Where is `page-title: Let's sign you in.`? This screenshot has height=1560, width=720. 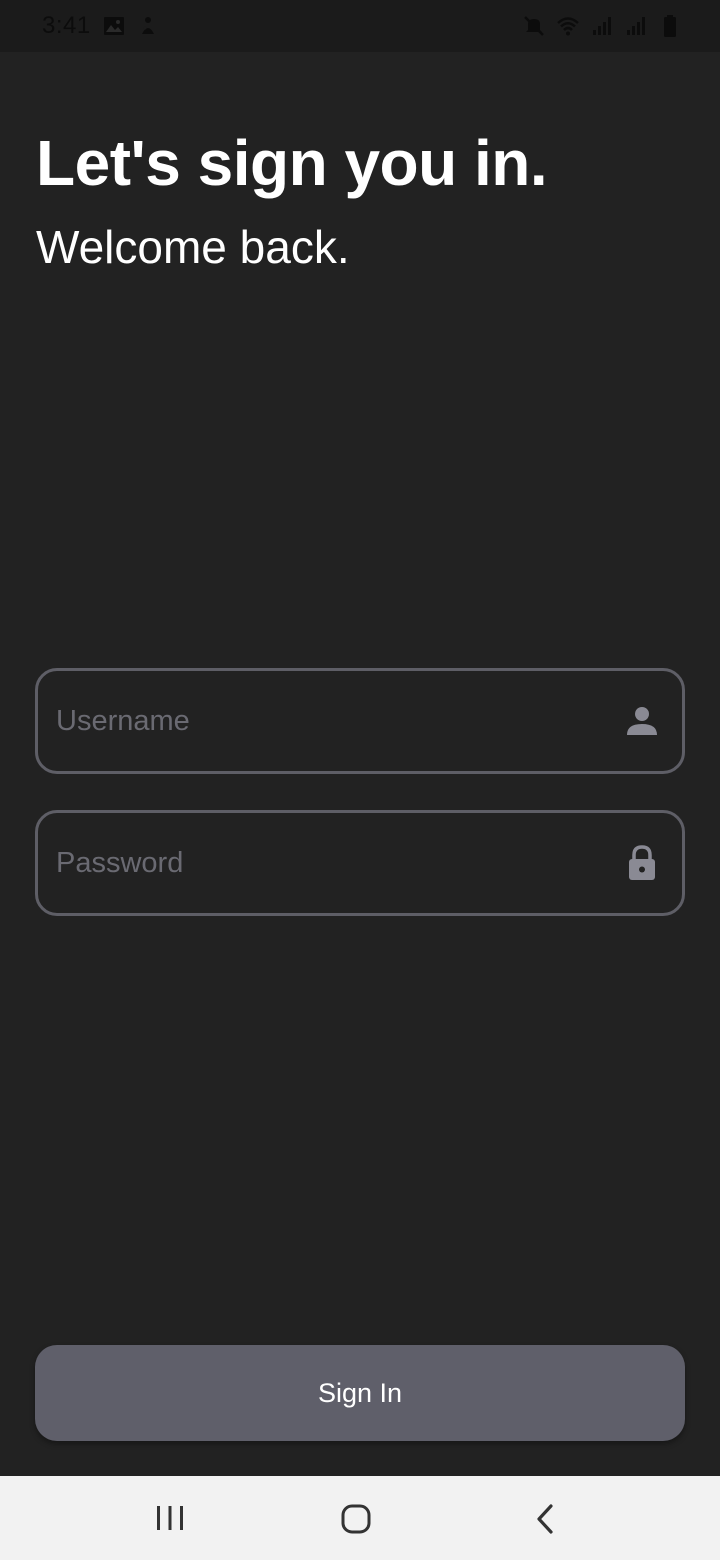
page-title: Let's sign you in. is located at coordinates (292, 163).